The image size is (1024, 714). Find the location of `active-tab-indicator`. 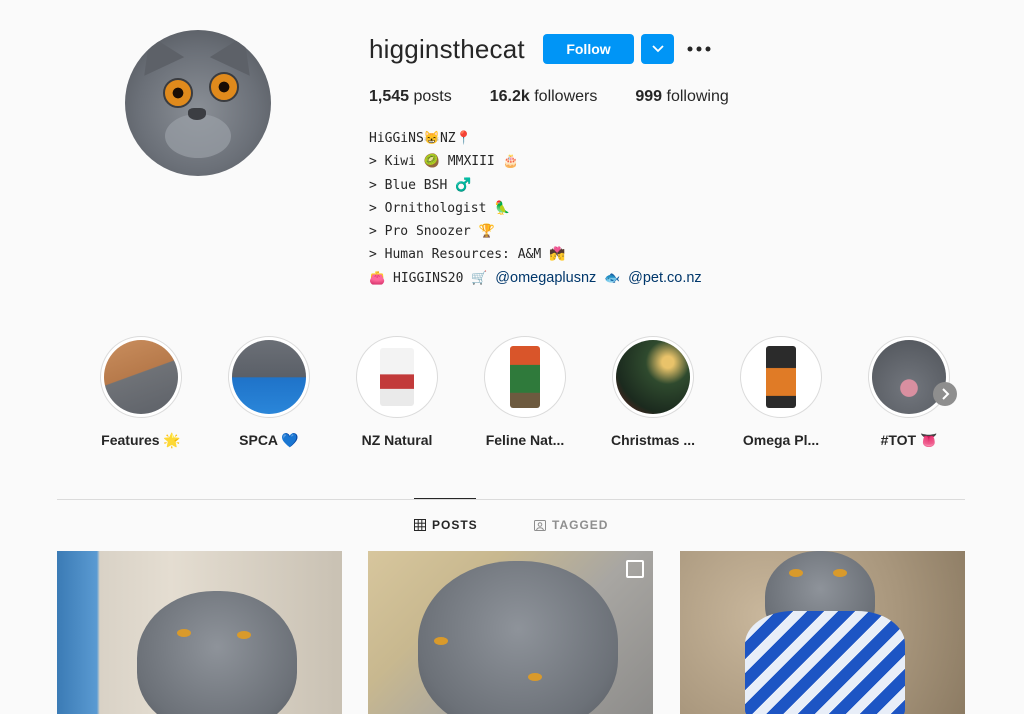

active-tab-indicator is located at coordinates (445, 498).